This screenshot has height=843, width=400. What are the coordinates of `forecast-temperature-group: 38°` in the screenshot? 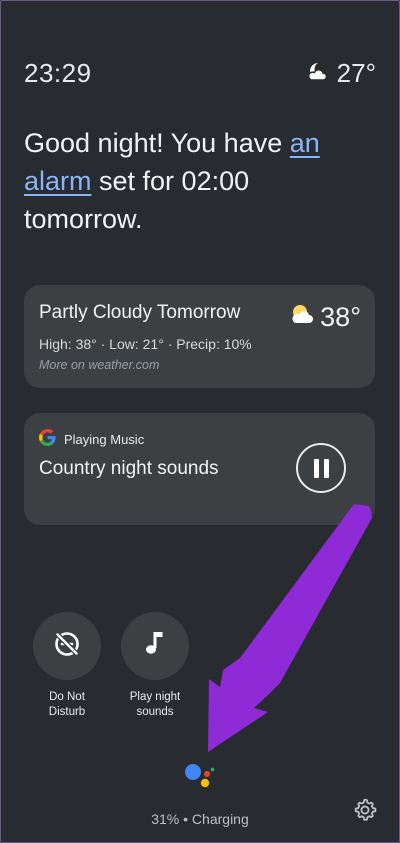 It's located at (325, 317).